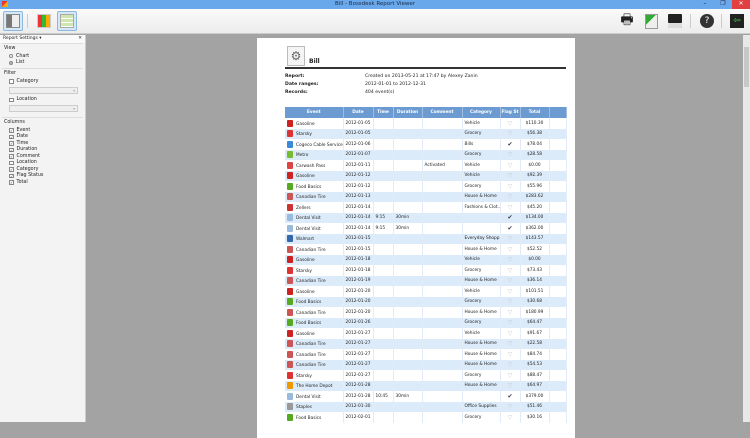 This screenshot has width=750, height=438. Describe the element at coordinates (42, 100) in the screenshot. I see `location-filter-checkbox: Location` at that location.